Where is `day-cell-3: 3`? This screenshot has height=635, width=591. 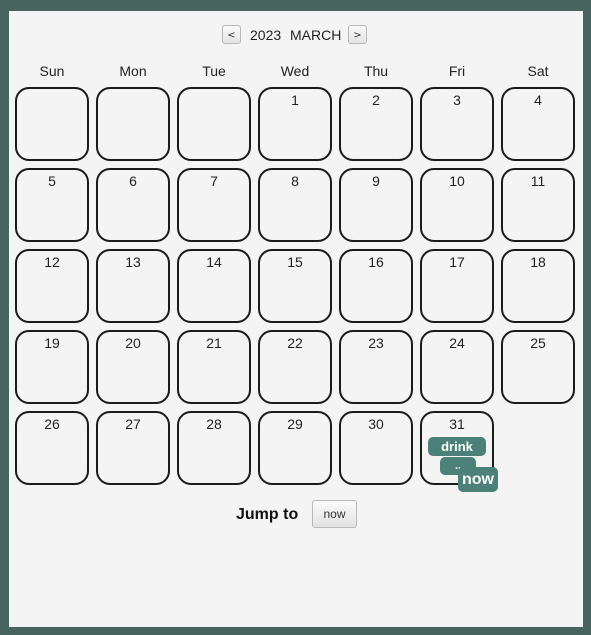
day-cell-3: 3 is located at coordinates (457, 124).